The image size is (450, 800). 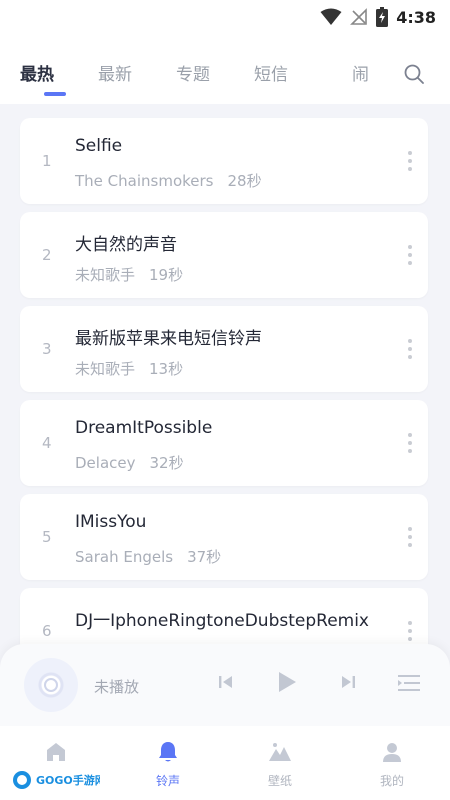 What do you see at coordinates (111, 522) in the screenshot?
I see `song-title: IMissYou` at bounding box center [111, 522].